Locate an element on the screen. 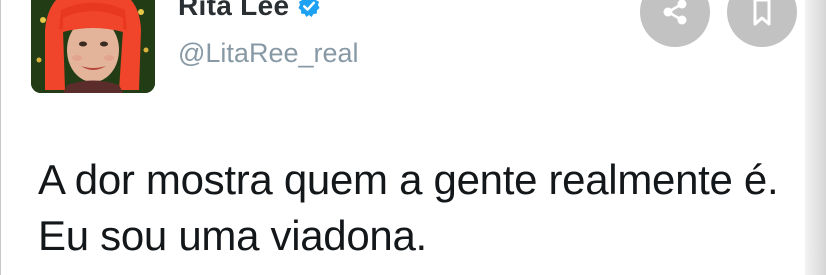 This screenshot has width=826, height=275. author-name-row: Rita Lee is located at coordinates (249, 13).